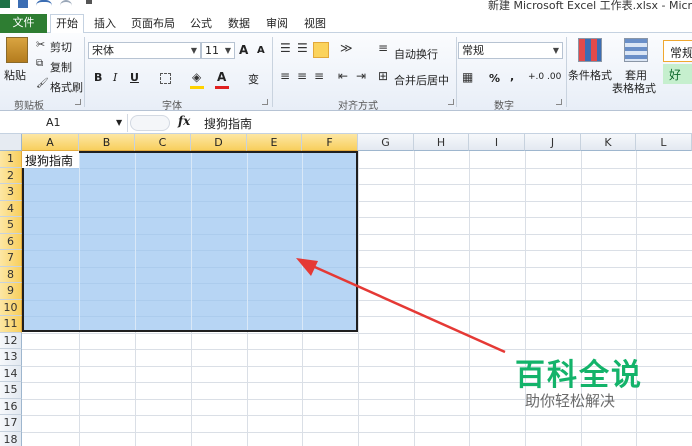  I want to click on title-bar: 新建 Microsoft Excel 工作表.xlsx - Microsoft, so click(346, 6).